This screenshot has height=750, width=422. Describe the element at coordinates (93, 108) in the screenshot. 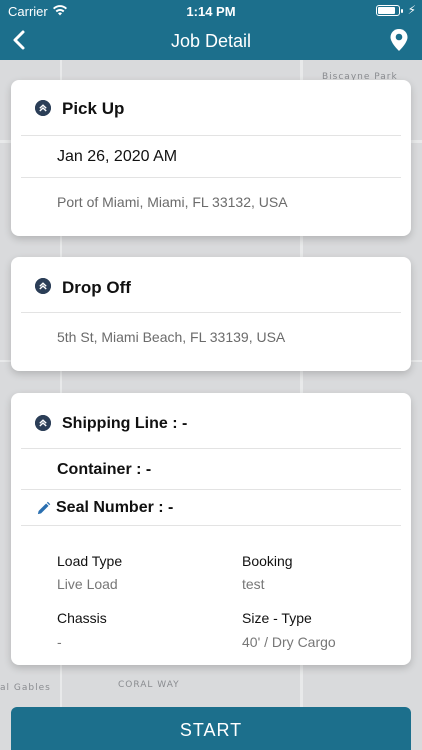

I see `pickup-title: Pick Up` at that location.